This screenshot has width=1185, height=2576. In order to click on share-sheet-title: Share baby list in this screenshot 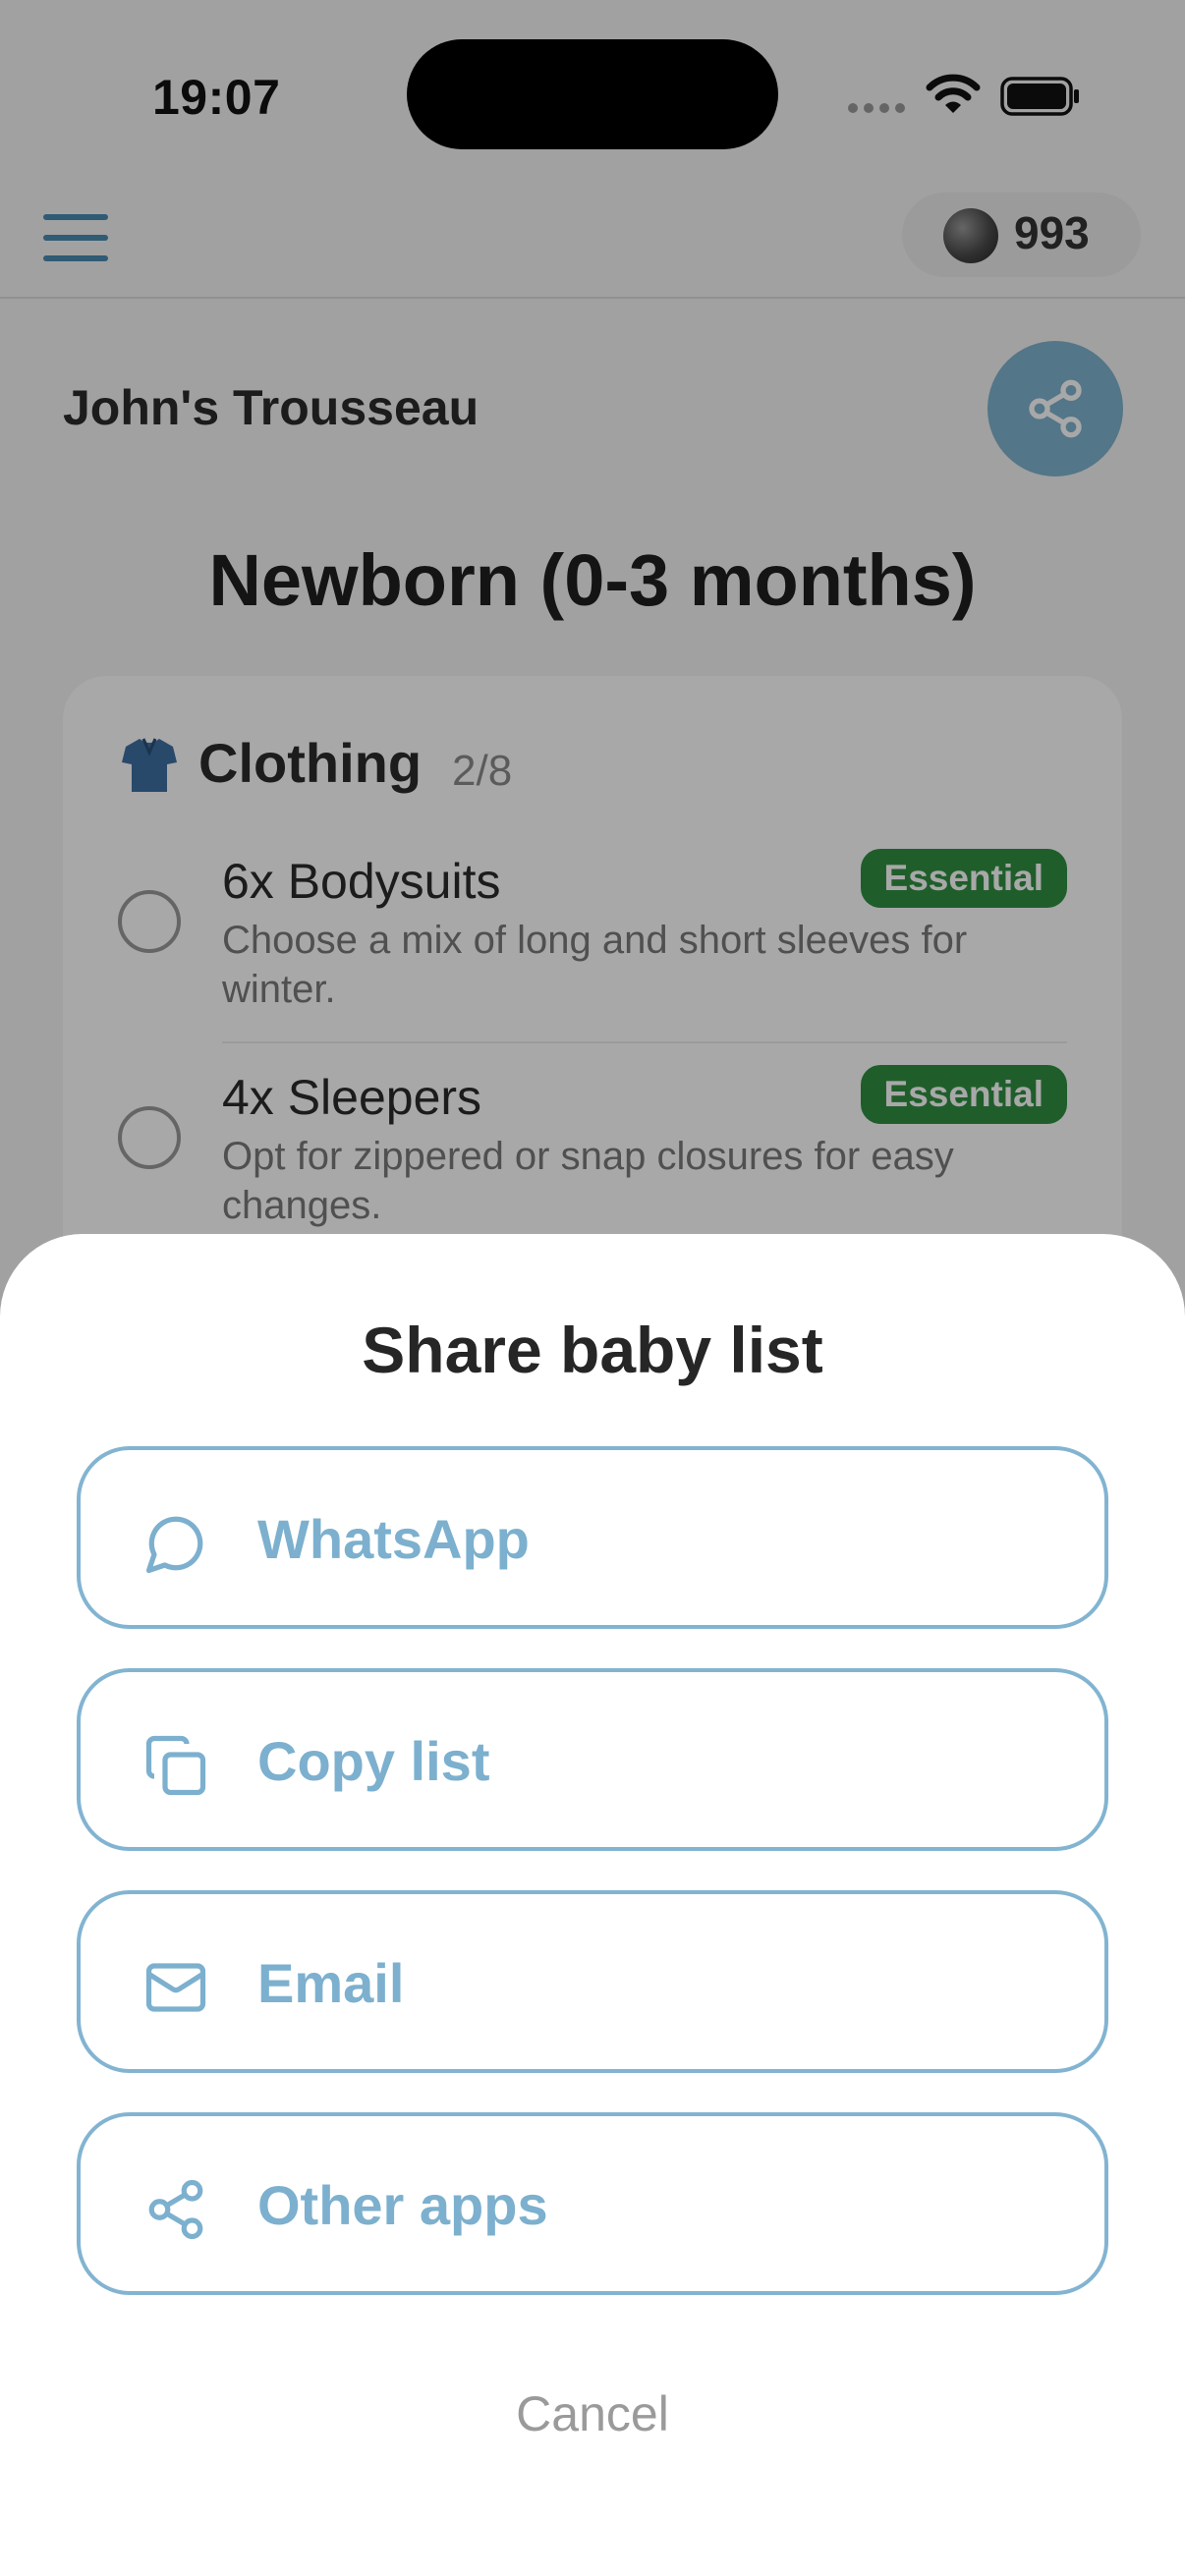, I will do `click(592, 1350)`.